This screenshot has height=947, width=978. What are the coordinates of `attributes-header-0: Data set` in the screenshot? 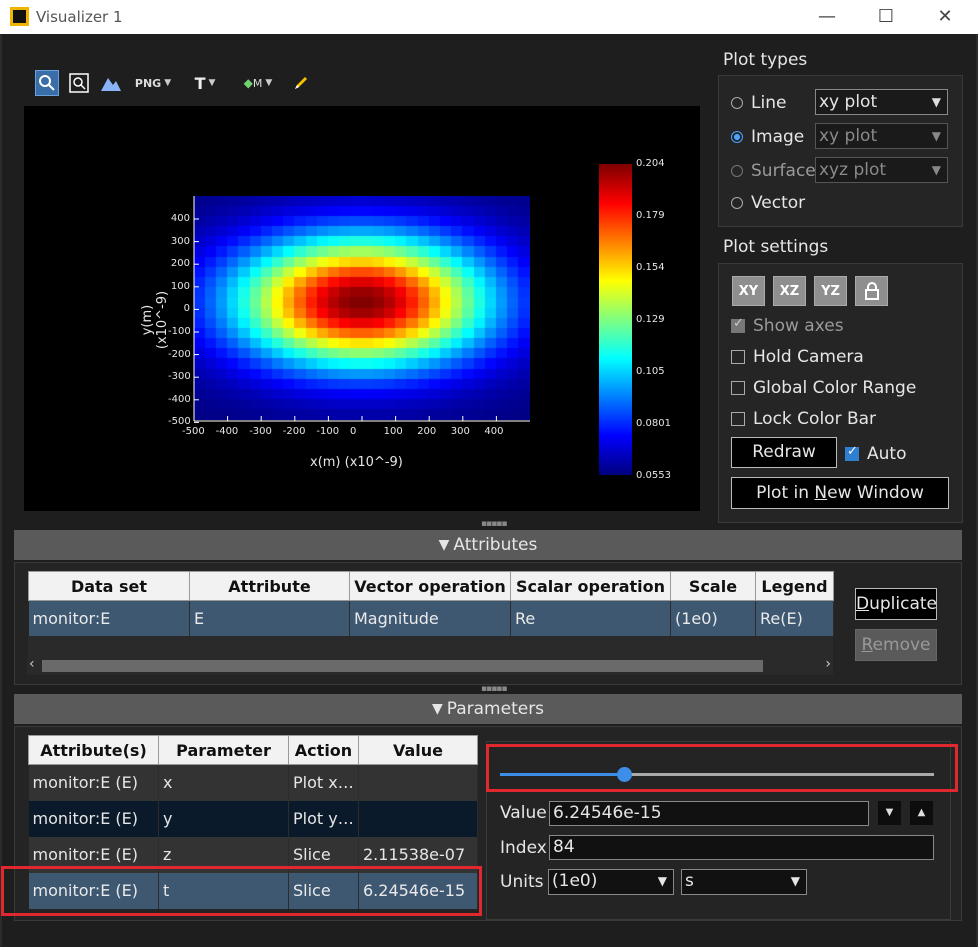 It's located at (109, 586).